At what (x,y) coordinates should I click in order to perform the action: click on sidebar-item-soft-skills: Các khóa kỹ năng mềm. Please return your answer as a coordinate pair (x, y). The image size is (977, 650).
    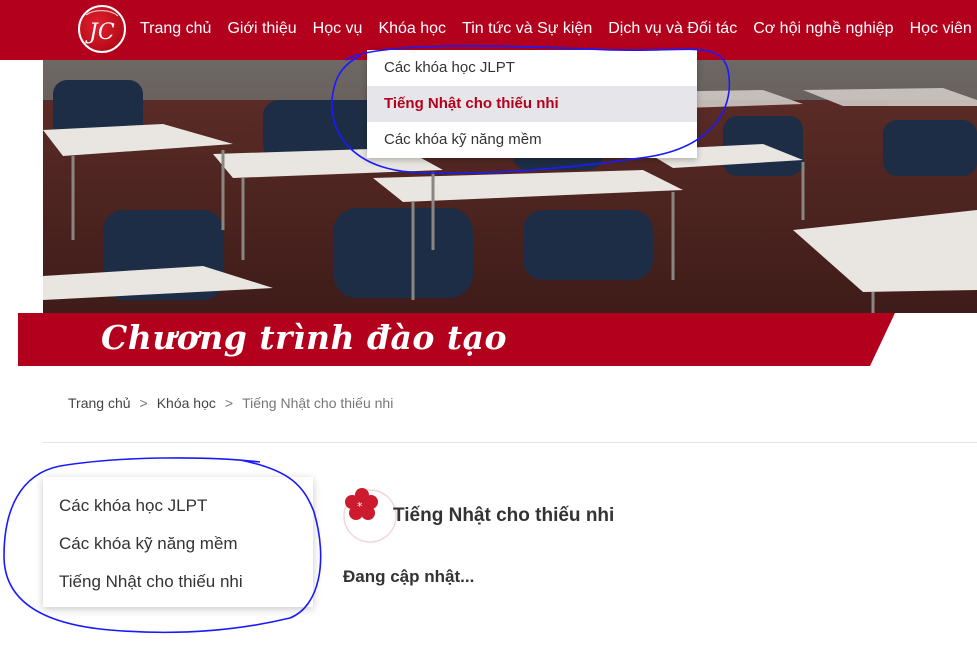
    Looking at the image, I should click on (178, 544).